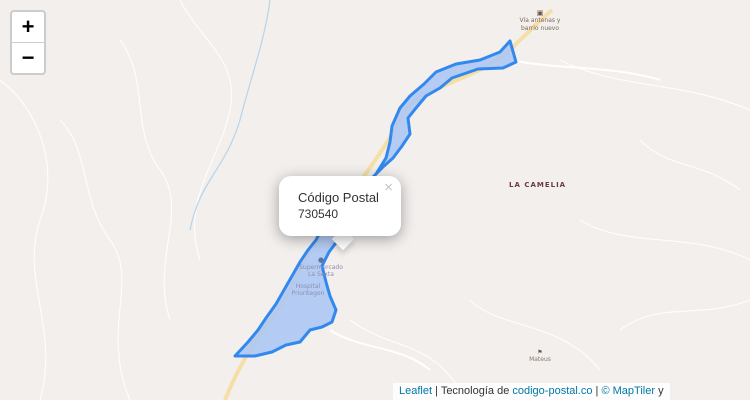  I want to click on label-la-camelia: LA CAMELIA, so click(538, 185).